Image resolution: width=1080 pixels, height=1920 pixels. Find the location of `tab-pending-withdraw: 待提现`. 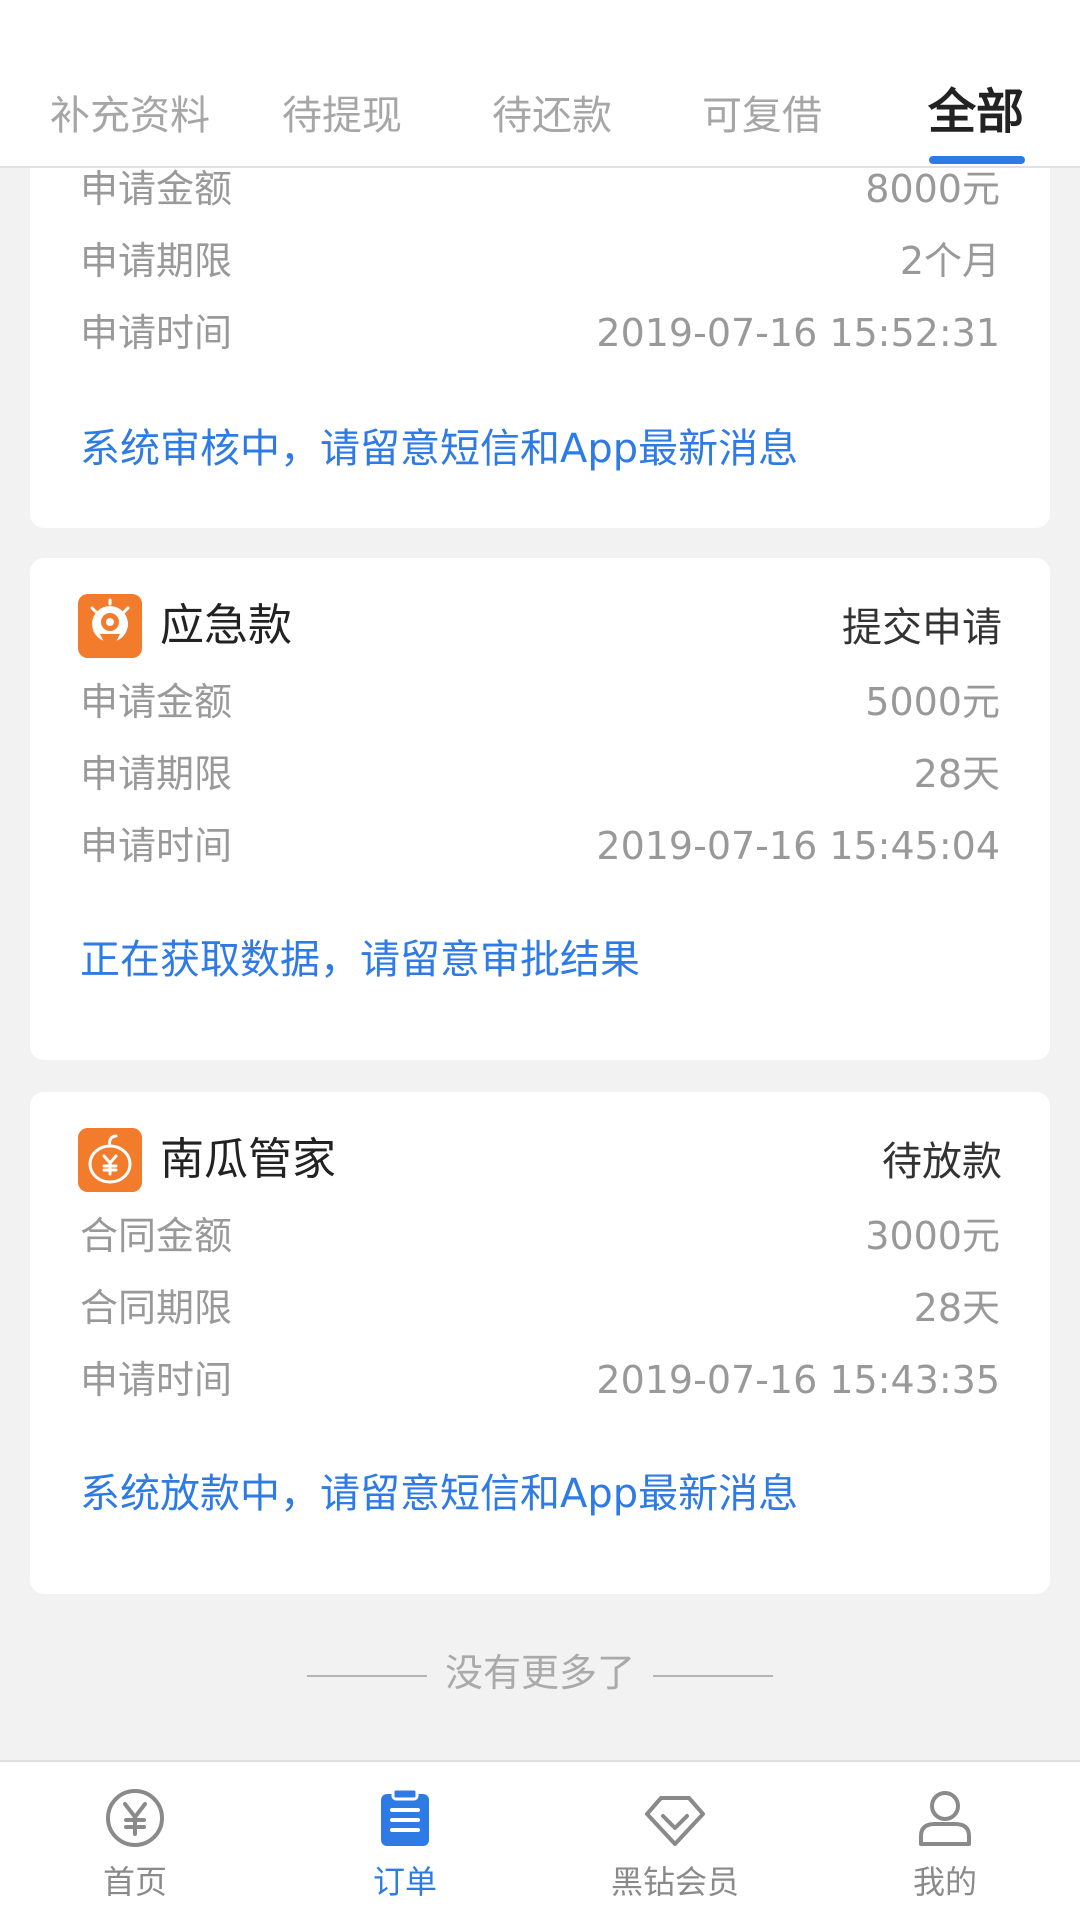

tab-pending-withdraw: 待提现 is located at coordinates (342, 116).